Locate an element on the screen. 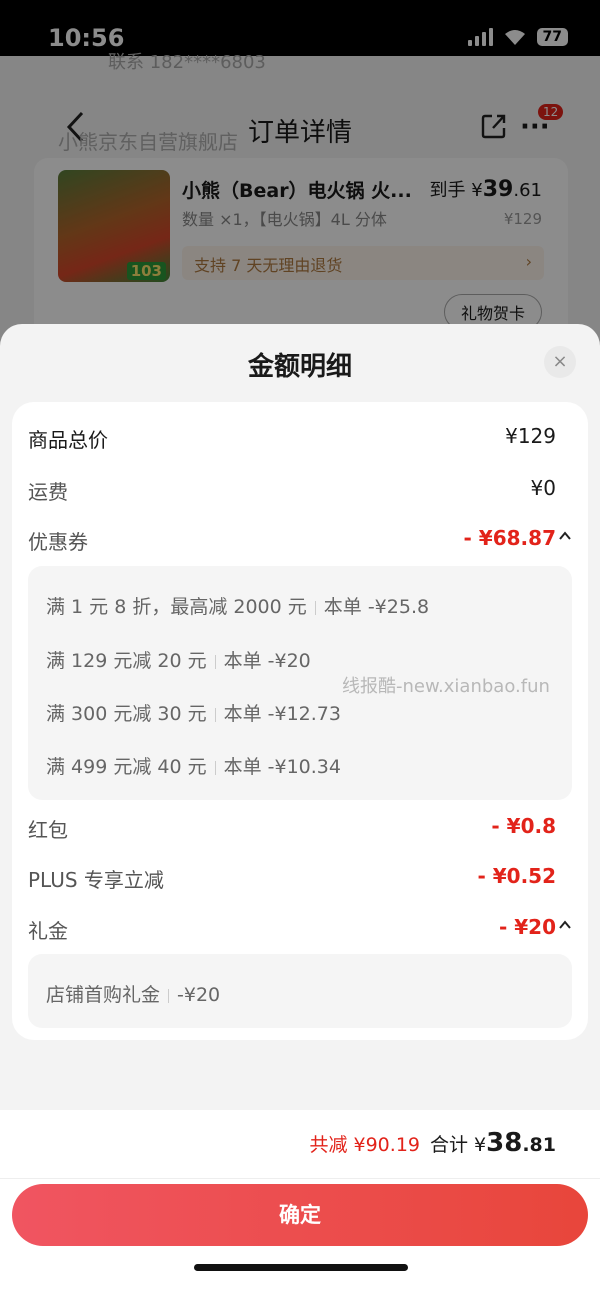 Image resolution: width=600 pixels, height=1298 pixels. sheet-title: 金额明细 is located at coordinates (299, 367).